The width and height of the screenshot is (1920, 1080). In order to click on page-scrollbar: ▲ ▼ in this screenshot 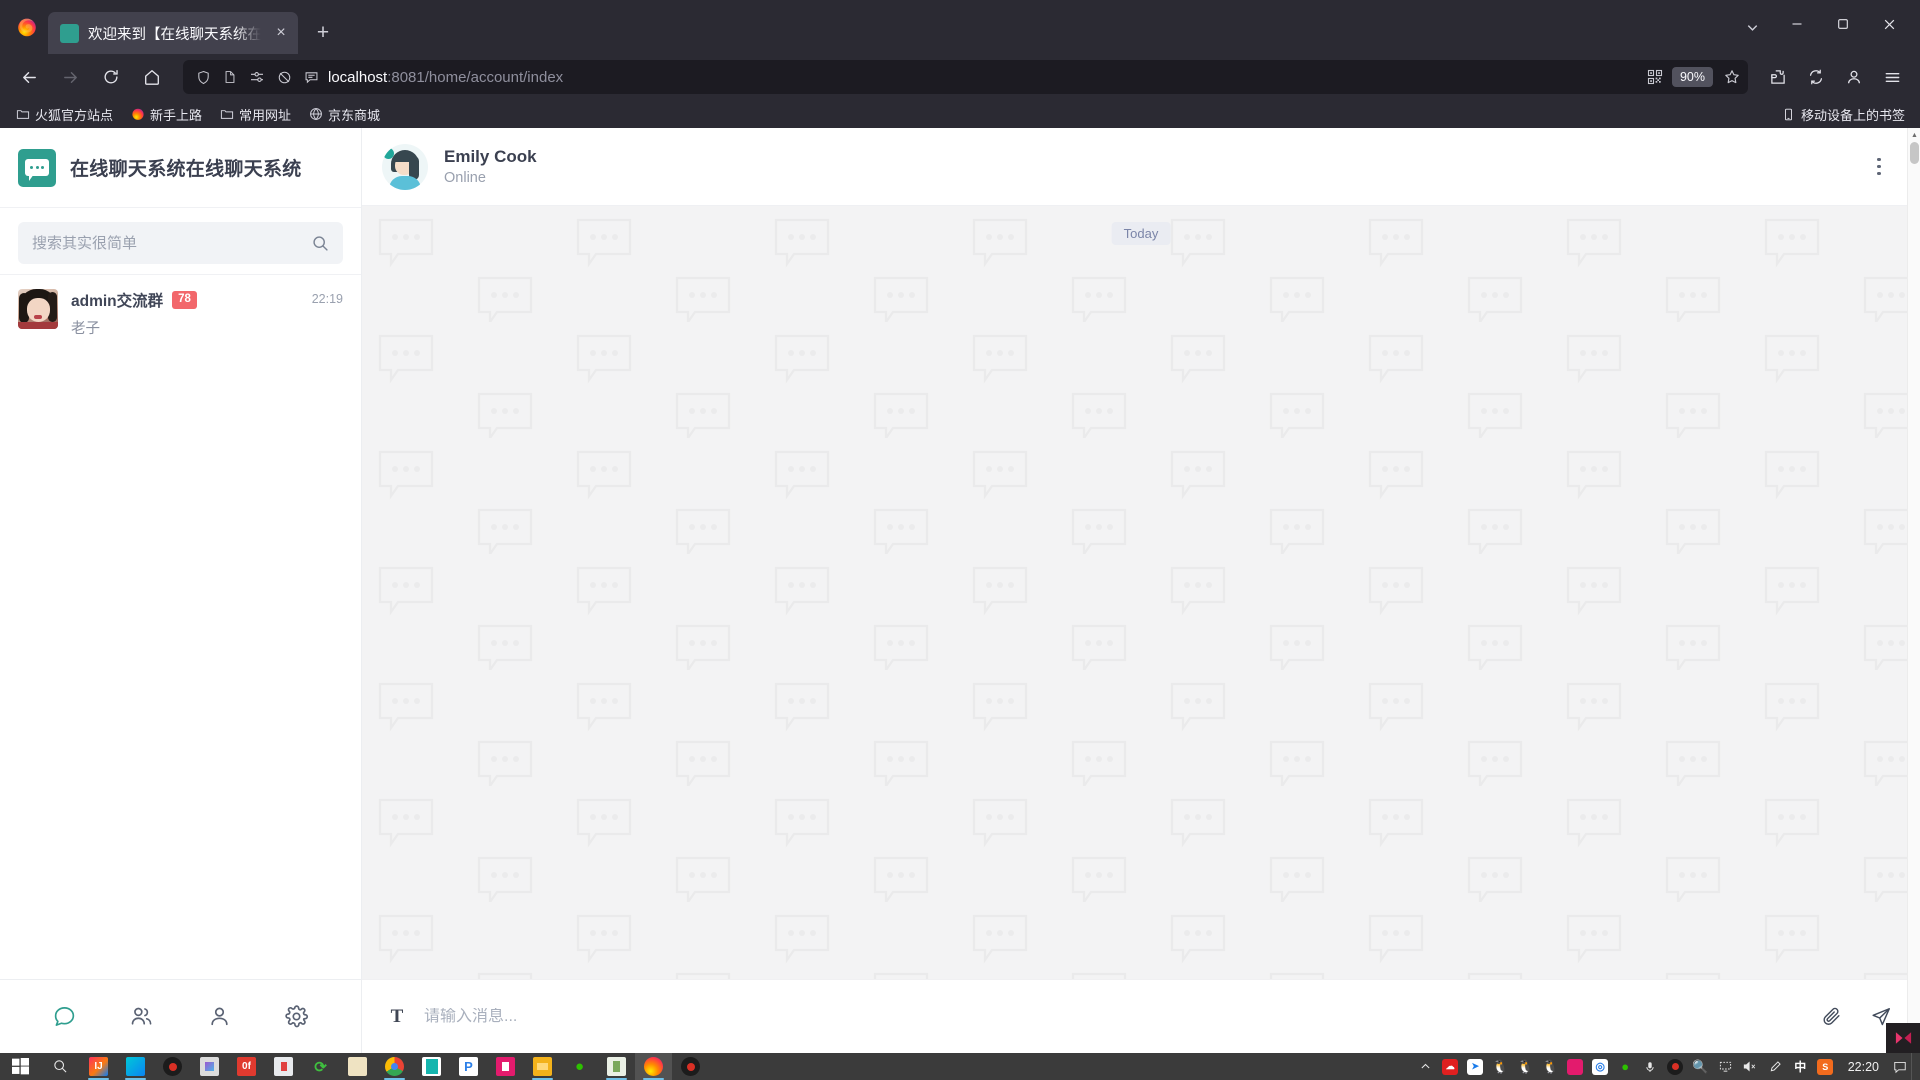, I will do `click(1913, 590)`.